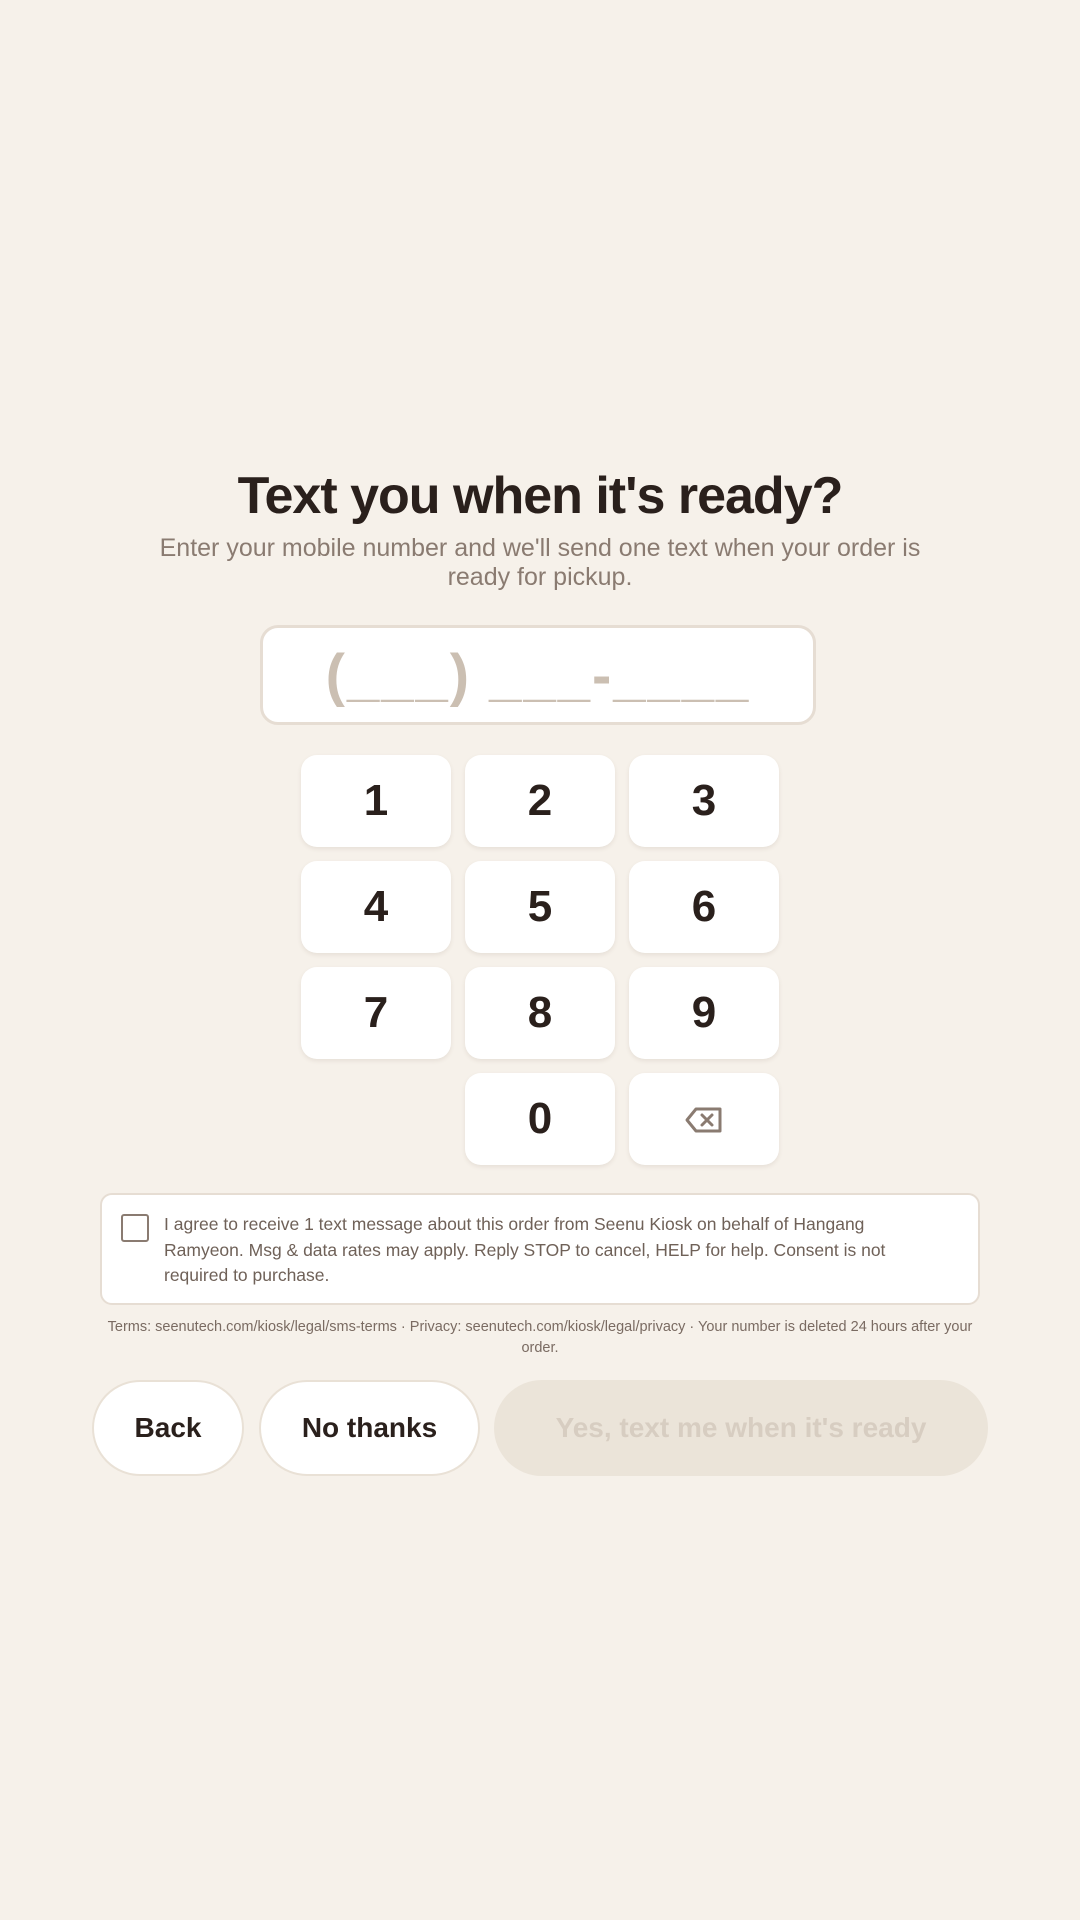  Describe the element at coordinates (540, 496) in the screenshot. I see `page-title: Text you when it's ready?` at that location.